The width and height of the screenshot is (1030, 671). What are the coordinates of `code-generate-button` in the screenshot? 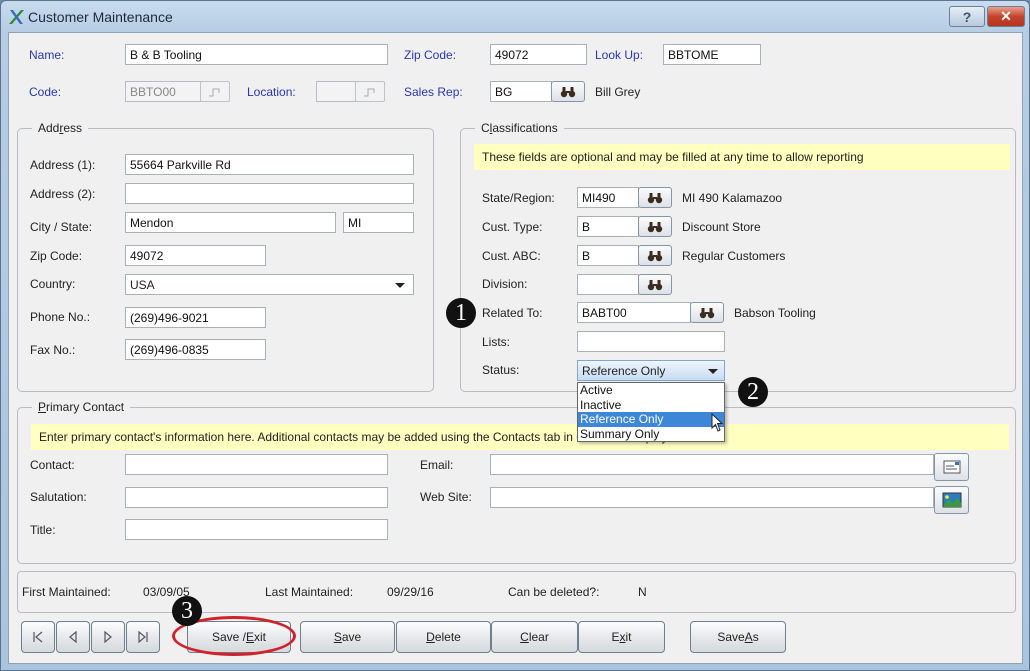 It's located at (215, 91).